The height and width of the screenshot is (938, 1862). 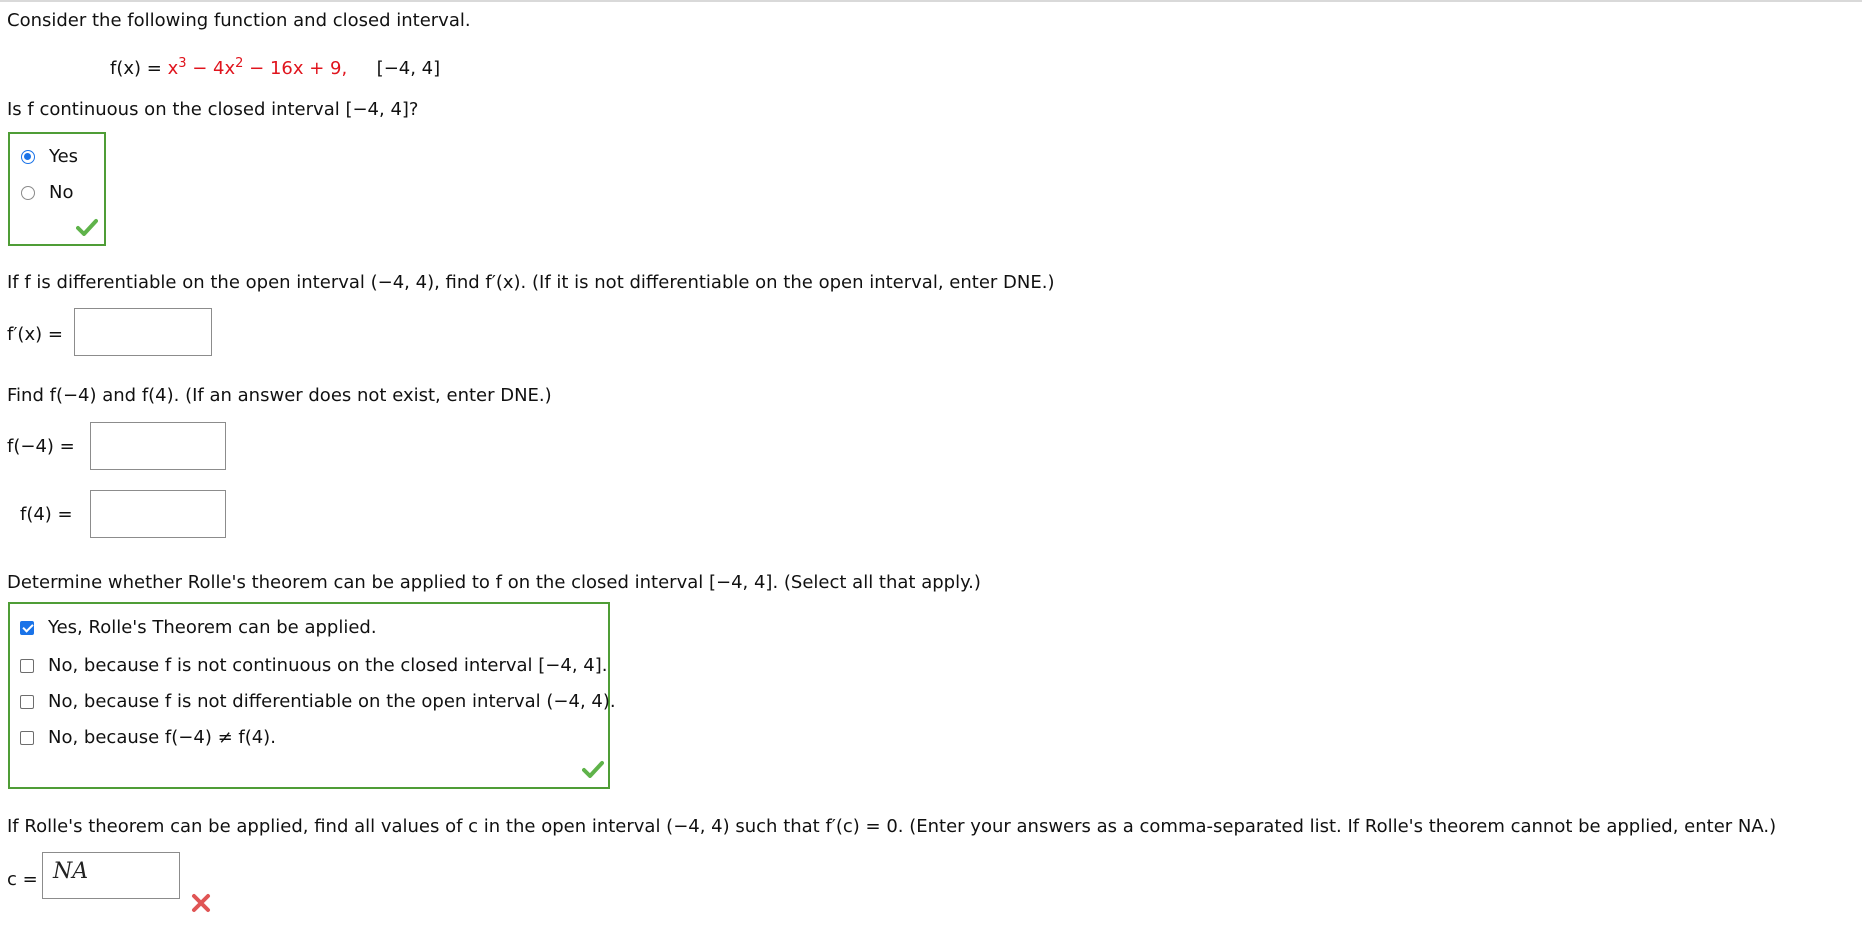 I want to click on q1-option-no: No, so click(x=47, y=192).